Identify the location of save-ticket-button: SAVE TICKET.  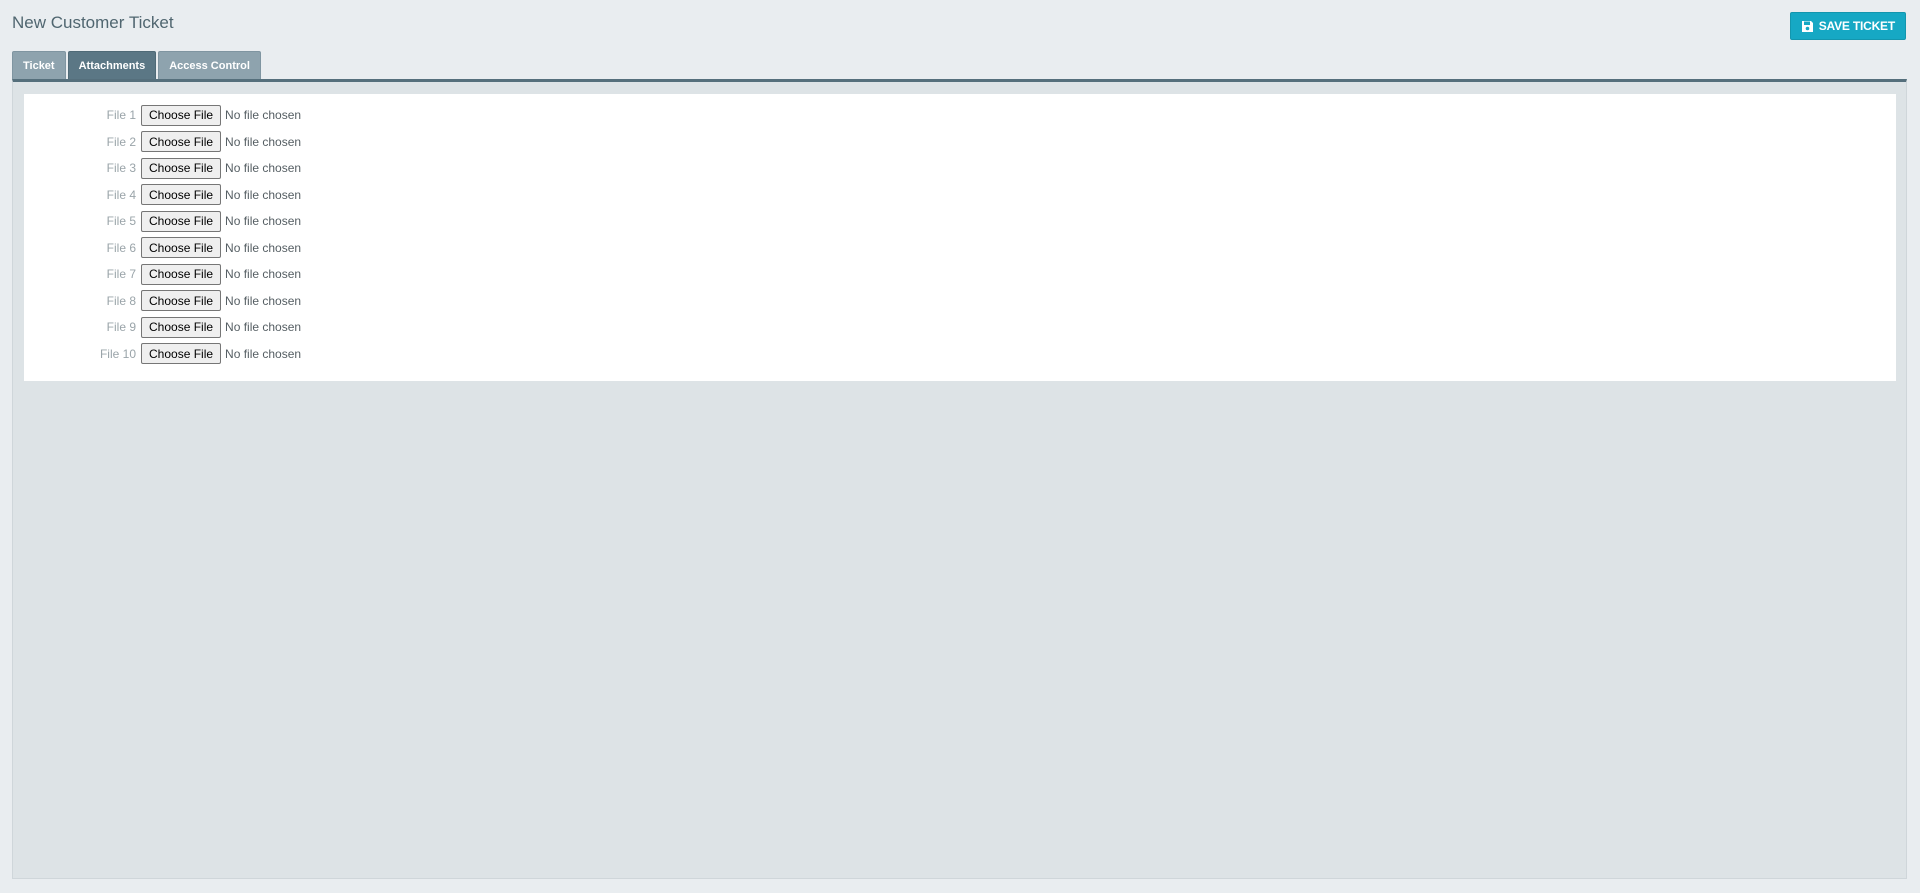
(1847, 26).